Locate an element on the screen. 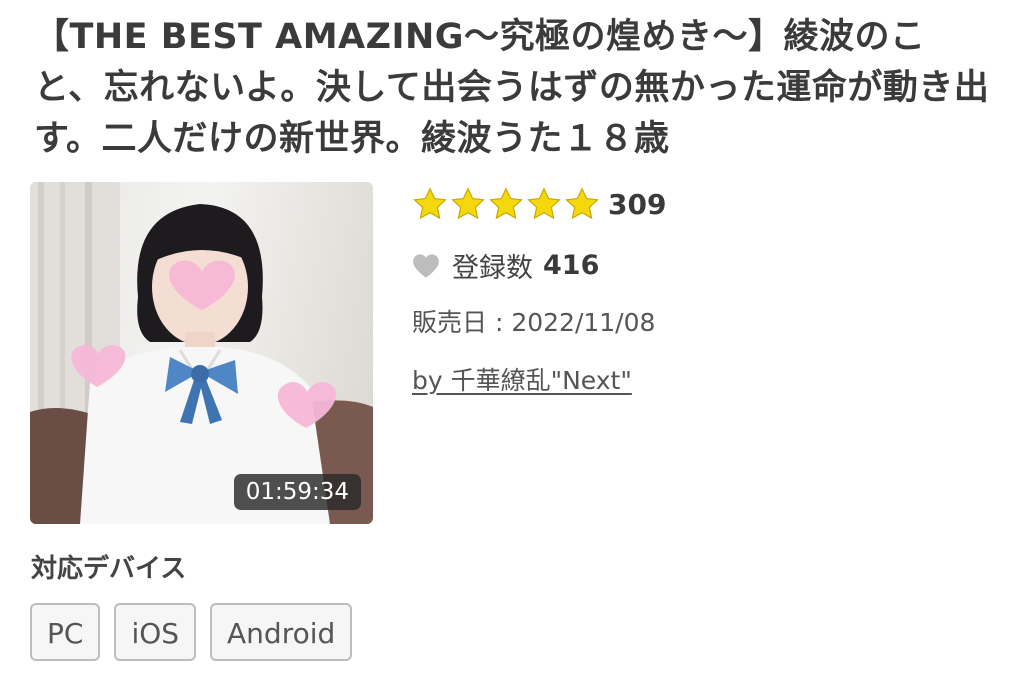 The height and width of the screenshot is (691, 1024). supported-devices-label: 対応デバイス is located at coordinates (109, 569).